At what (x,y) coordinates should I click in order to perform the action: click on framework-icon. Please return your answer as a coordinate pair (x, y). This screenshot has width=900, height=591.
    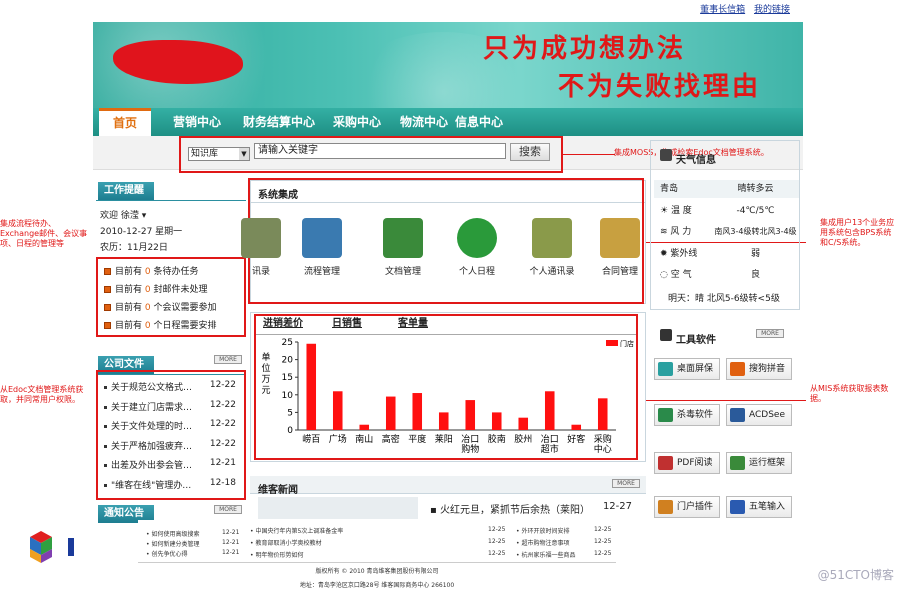
    Looking at the image, I should click on (737, 463).